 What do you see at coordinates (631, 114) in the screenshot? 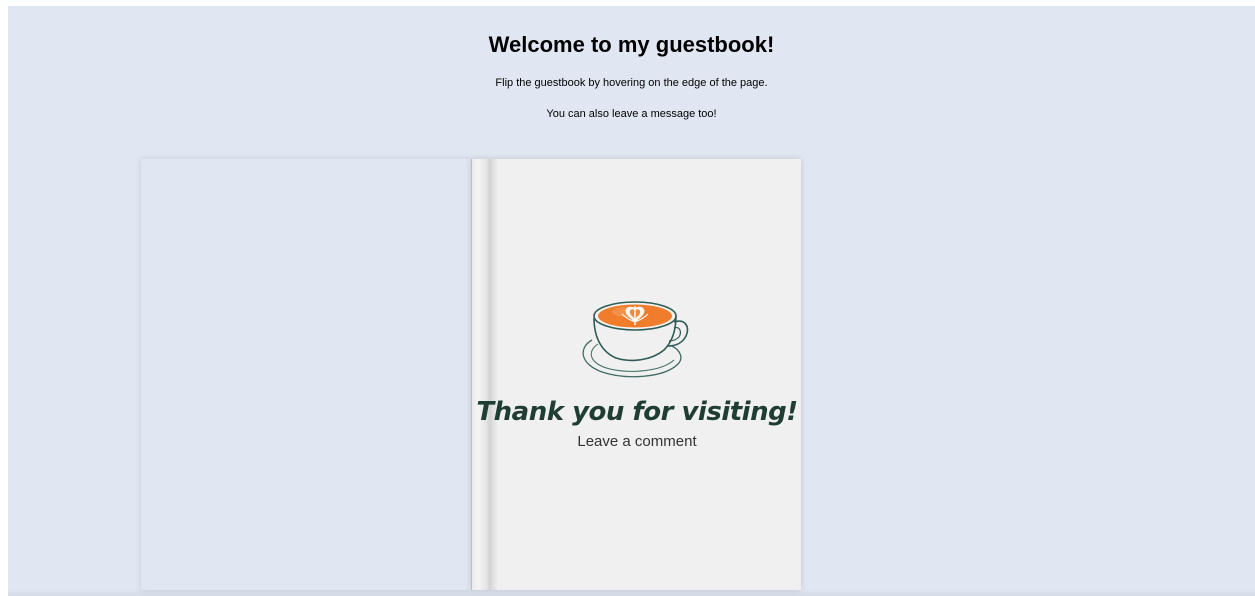
I see `message-instruction: You can also leave a message too!` at bounding box center [631, 114].